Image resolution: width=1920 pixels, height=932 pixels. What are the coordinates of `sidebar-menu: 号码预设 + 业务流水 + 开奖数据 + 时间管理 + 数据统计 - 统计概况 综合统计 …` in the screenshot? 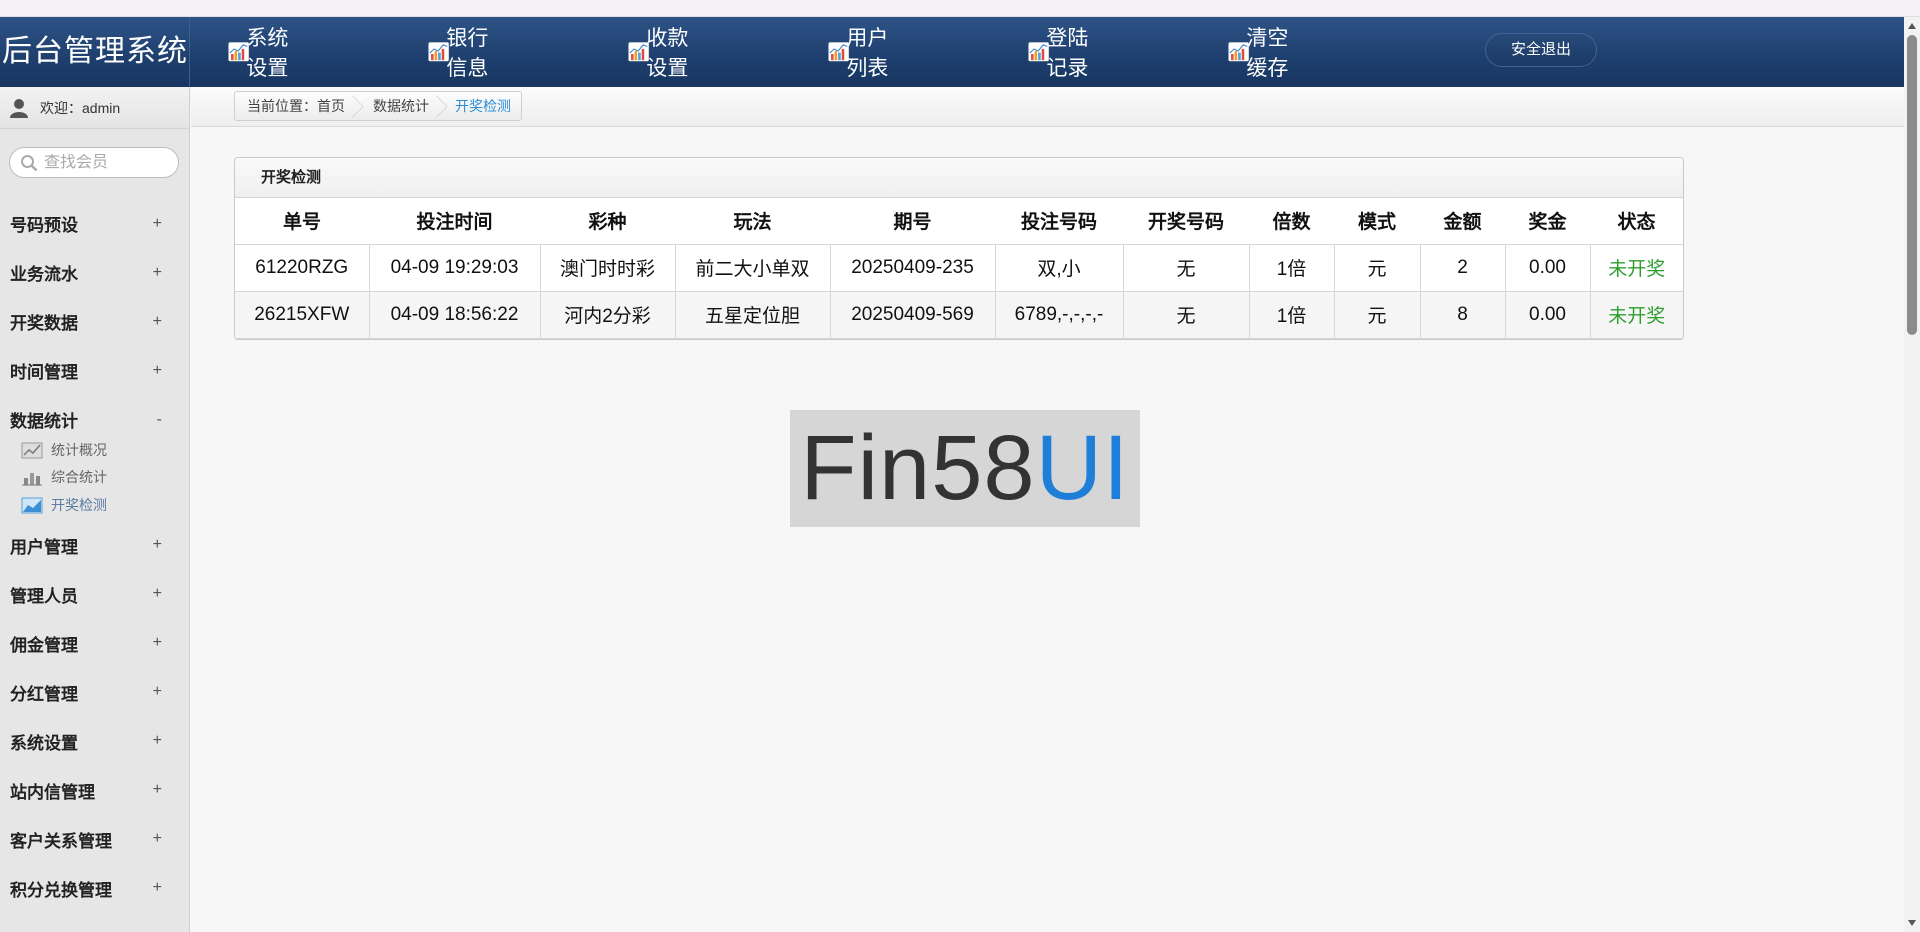 It's located at (95, 556).